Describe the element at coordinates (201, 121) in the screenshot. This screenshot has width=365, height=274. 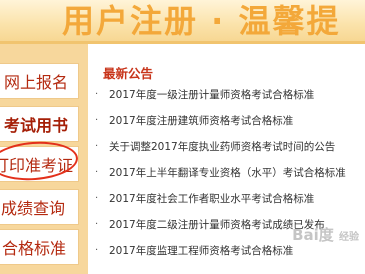
I see `announcement-link: 2017年度注册建筑师资格考试合格标准` at that location.